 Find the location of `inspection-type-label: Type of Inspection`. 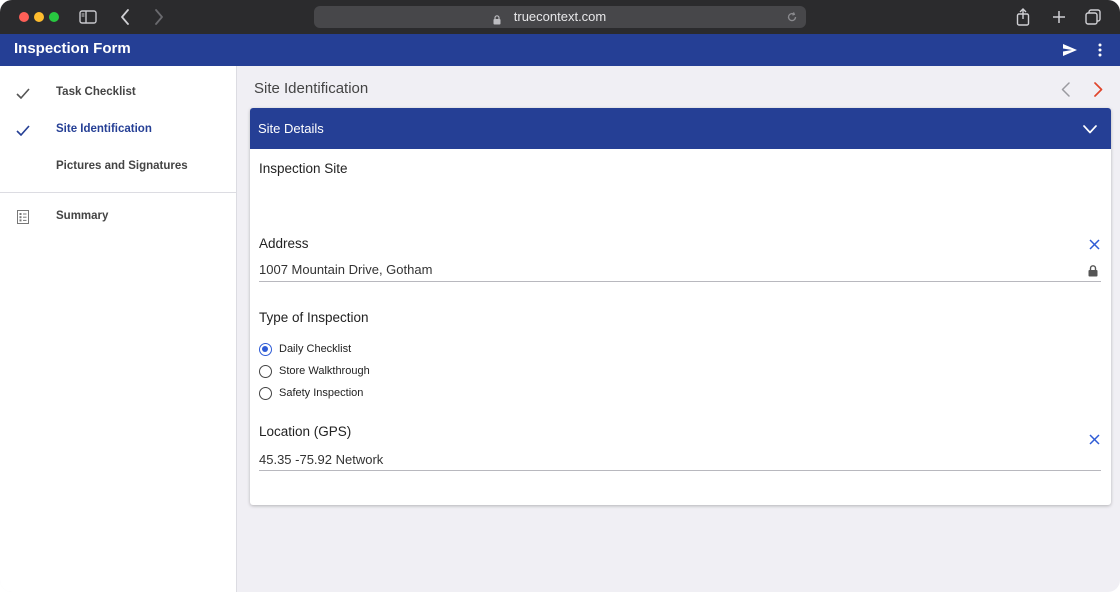

inspection-type-label: Type of Inspection is located at coordinates (314, 317).